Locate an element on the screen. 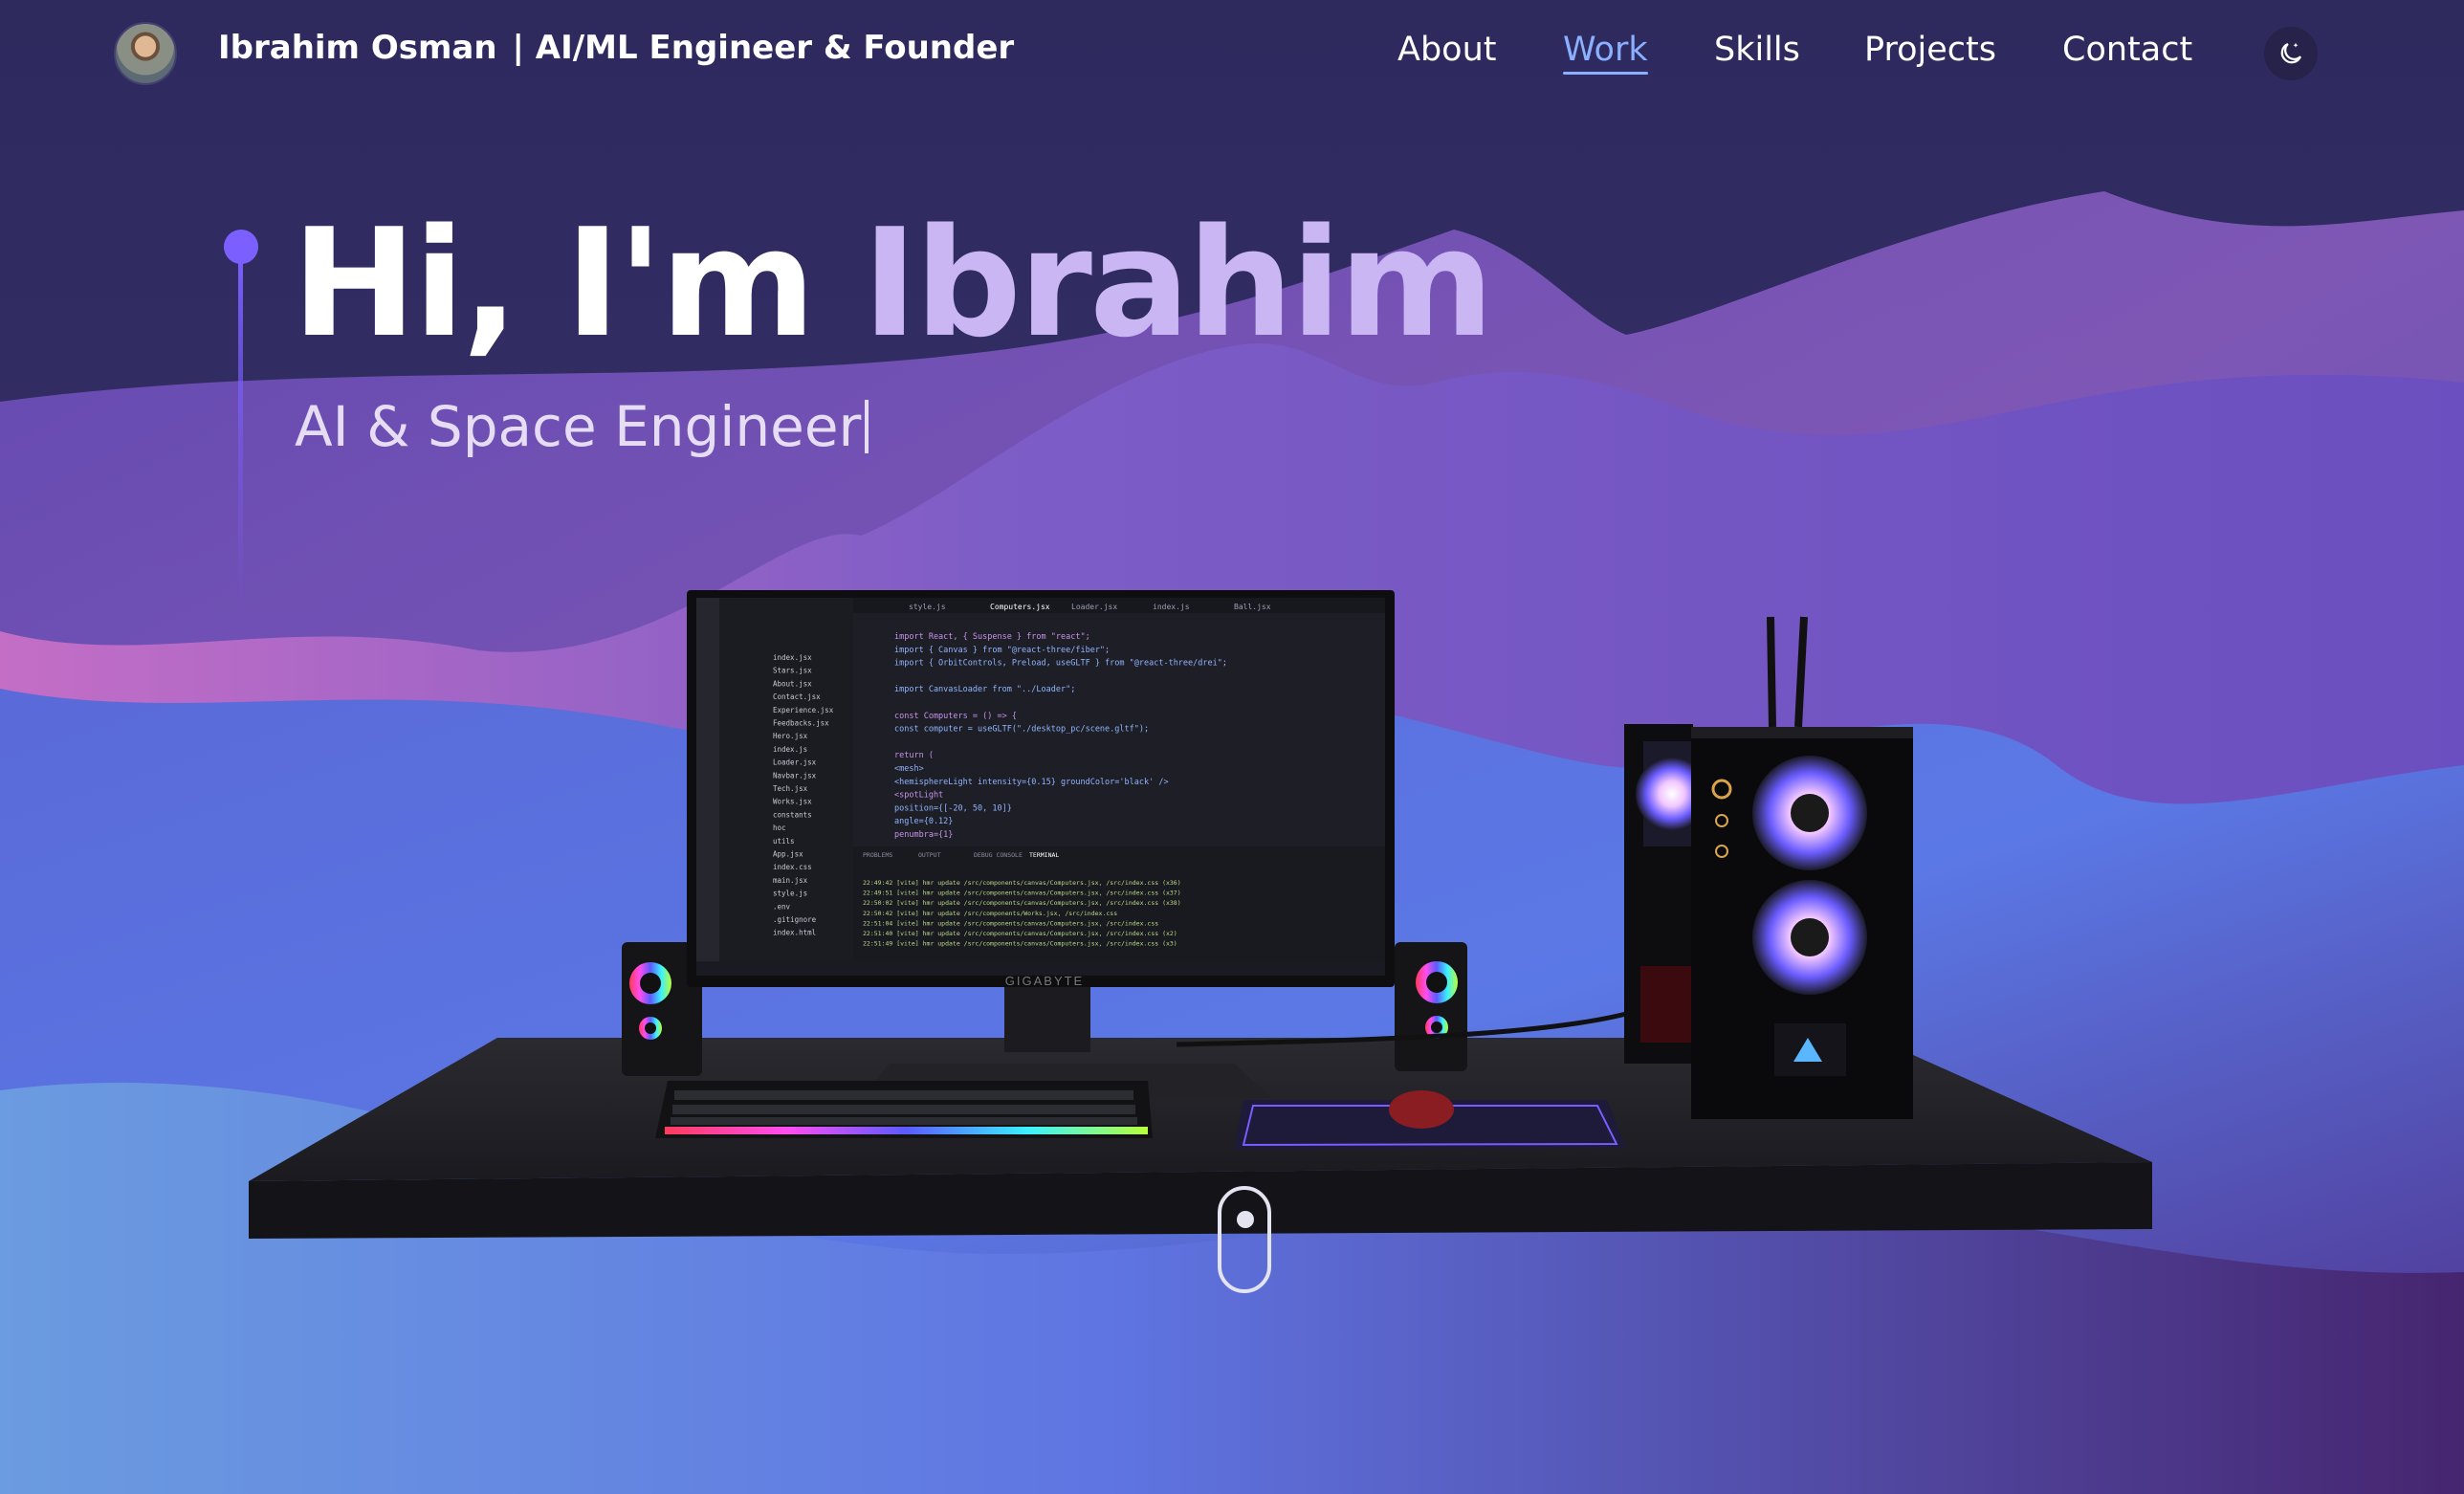  mouse is located at coordinates (1421, 1109).